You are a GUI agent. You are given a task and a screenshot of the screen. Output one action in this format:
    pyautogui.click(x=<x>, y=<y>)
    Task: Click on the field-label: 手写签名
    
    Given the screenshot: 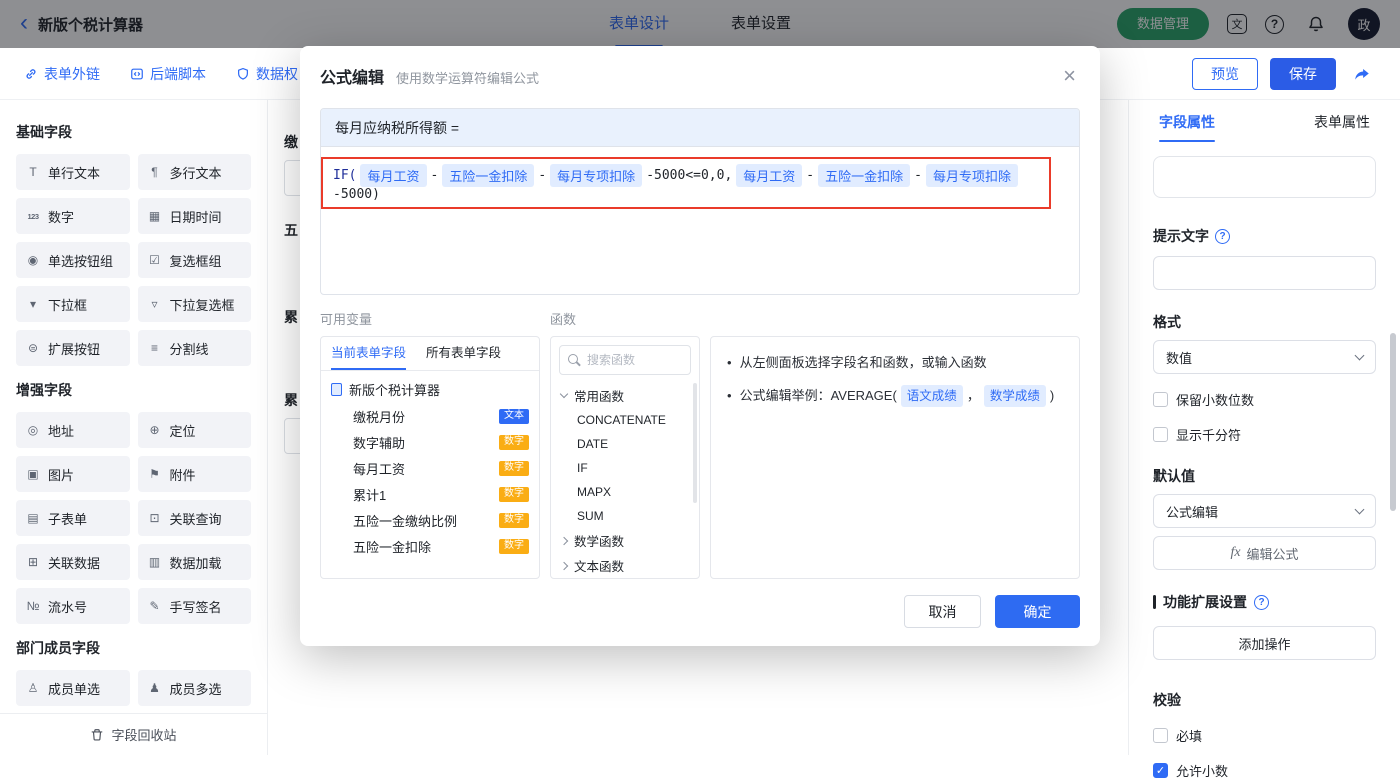 What is the action you would take?
    pyautogui.click(x=196, y=606)
    